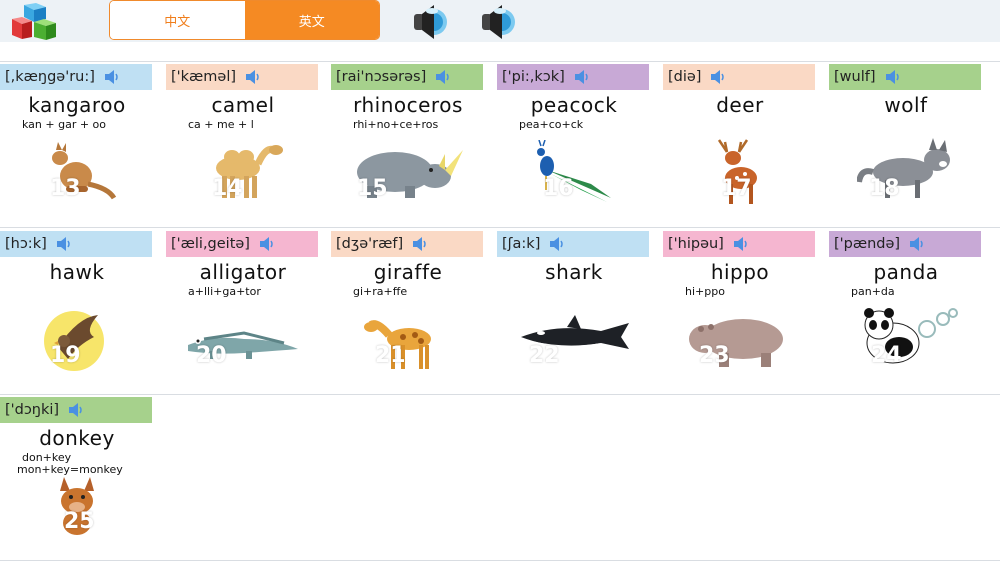  What do you see at coordinates (521, 244) in the screenshot?
I see `phonetic-text: [ʃa:k]` at bounding box center [521, 244].